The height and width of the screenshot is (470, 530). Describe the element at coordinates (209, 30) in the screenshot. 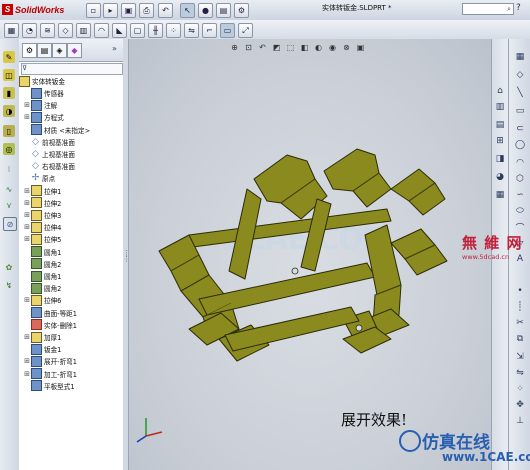

I see `sheetmetal-toolbar-icon: ⌐` at that location.